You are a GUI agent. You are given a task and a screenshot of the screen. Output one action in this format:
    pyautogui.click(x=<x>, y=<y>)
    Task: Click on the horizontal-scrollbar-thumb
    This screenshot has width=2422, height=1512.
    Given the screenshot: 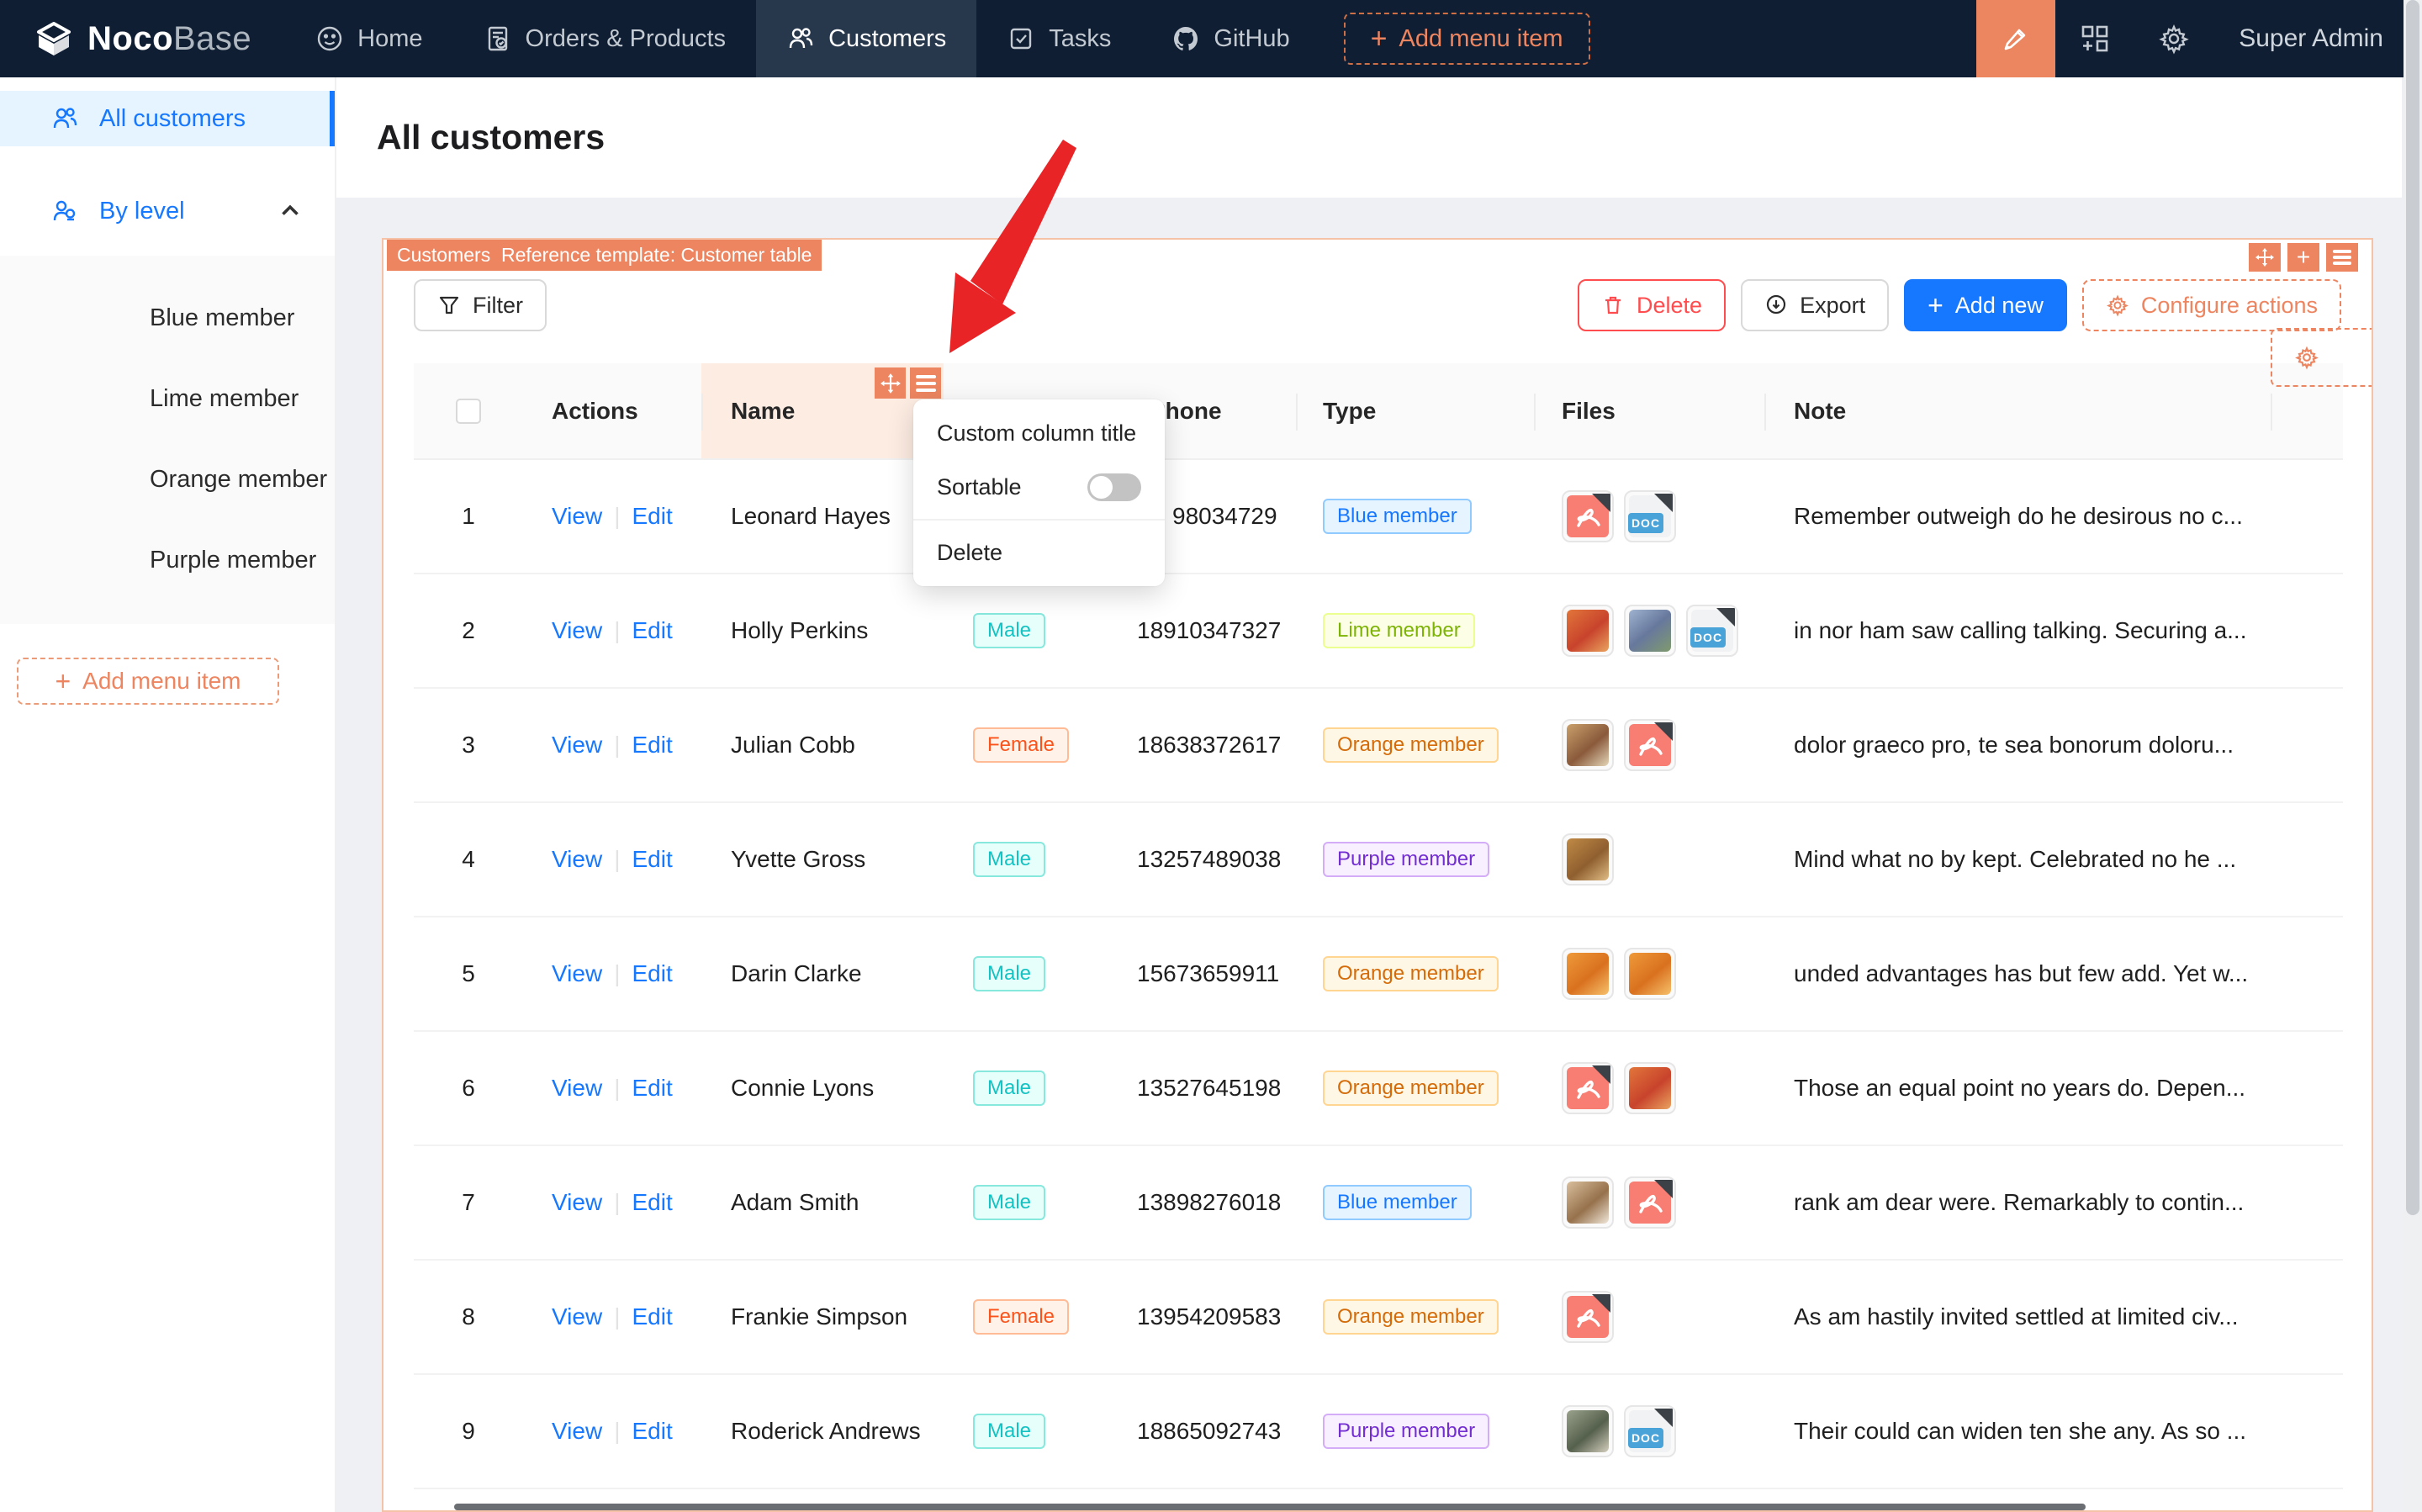 What is the action you would take?
    pyautogui.click(x=1270, y=1507)
    